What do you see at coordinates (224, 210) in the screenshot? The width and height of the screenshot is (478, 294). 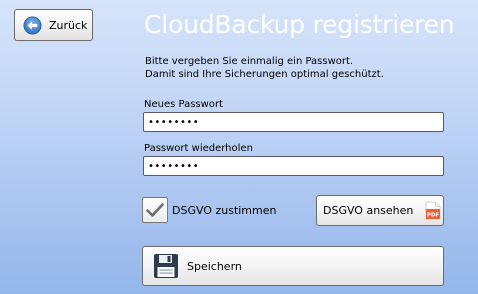 I see `dsgvo-consent-label: DSGVO zustimmen` at bounding box center [224, 210].